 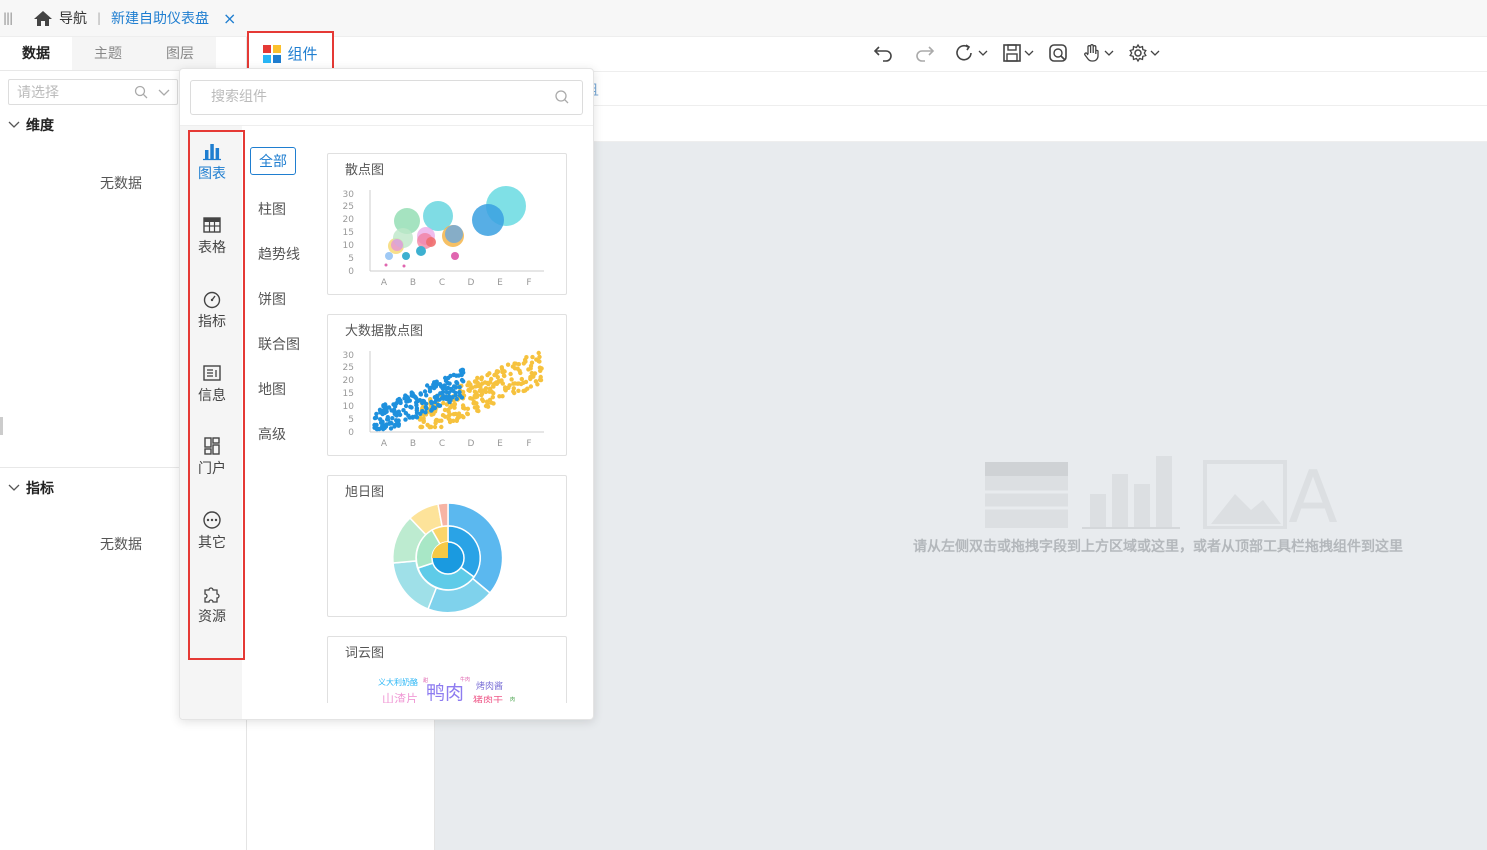 What do you see at coordinates (279, 254) in the screenshot?
I see `category-trend: 趋势线` at bounding box center [279, 254].